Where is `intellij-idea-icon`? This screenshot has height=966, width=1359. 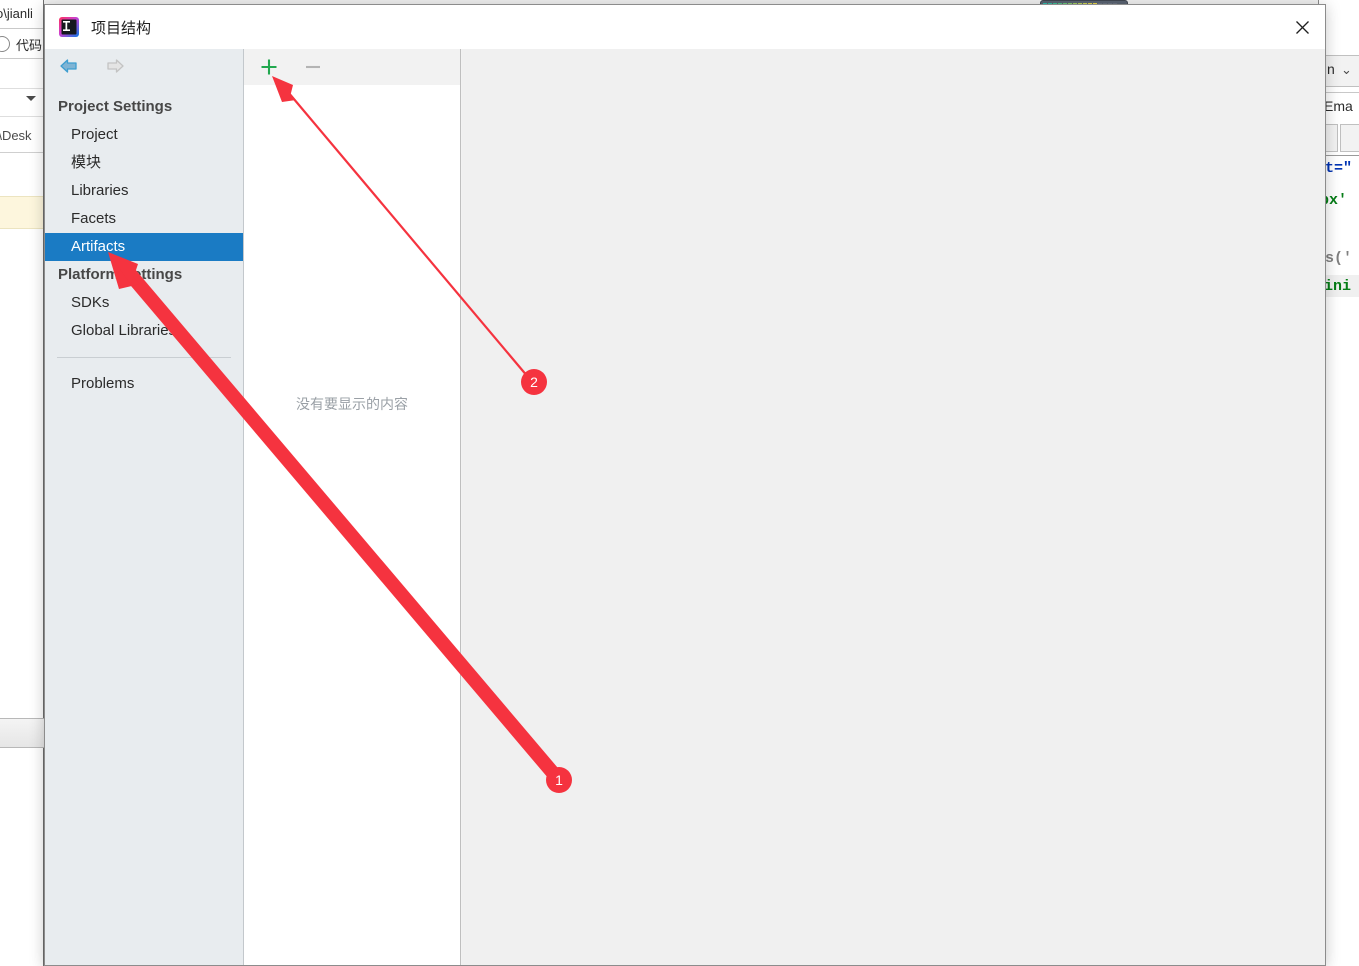
intellij-idea-icon is located at coordinates (69, 27).